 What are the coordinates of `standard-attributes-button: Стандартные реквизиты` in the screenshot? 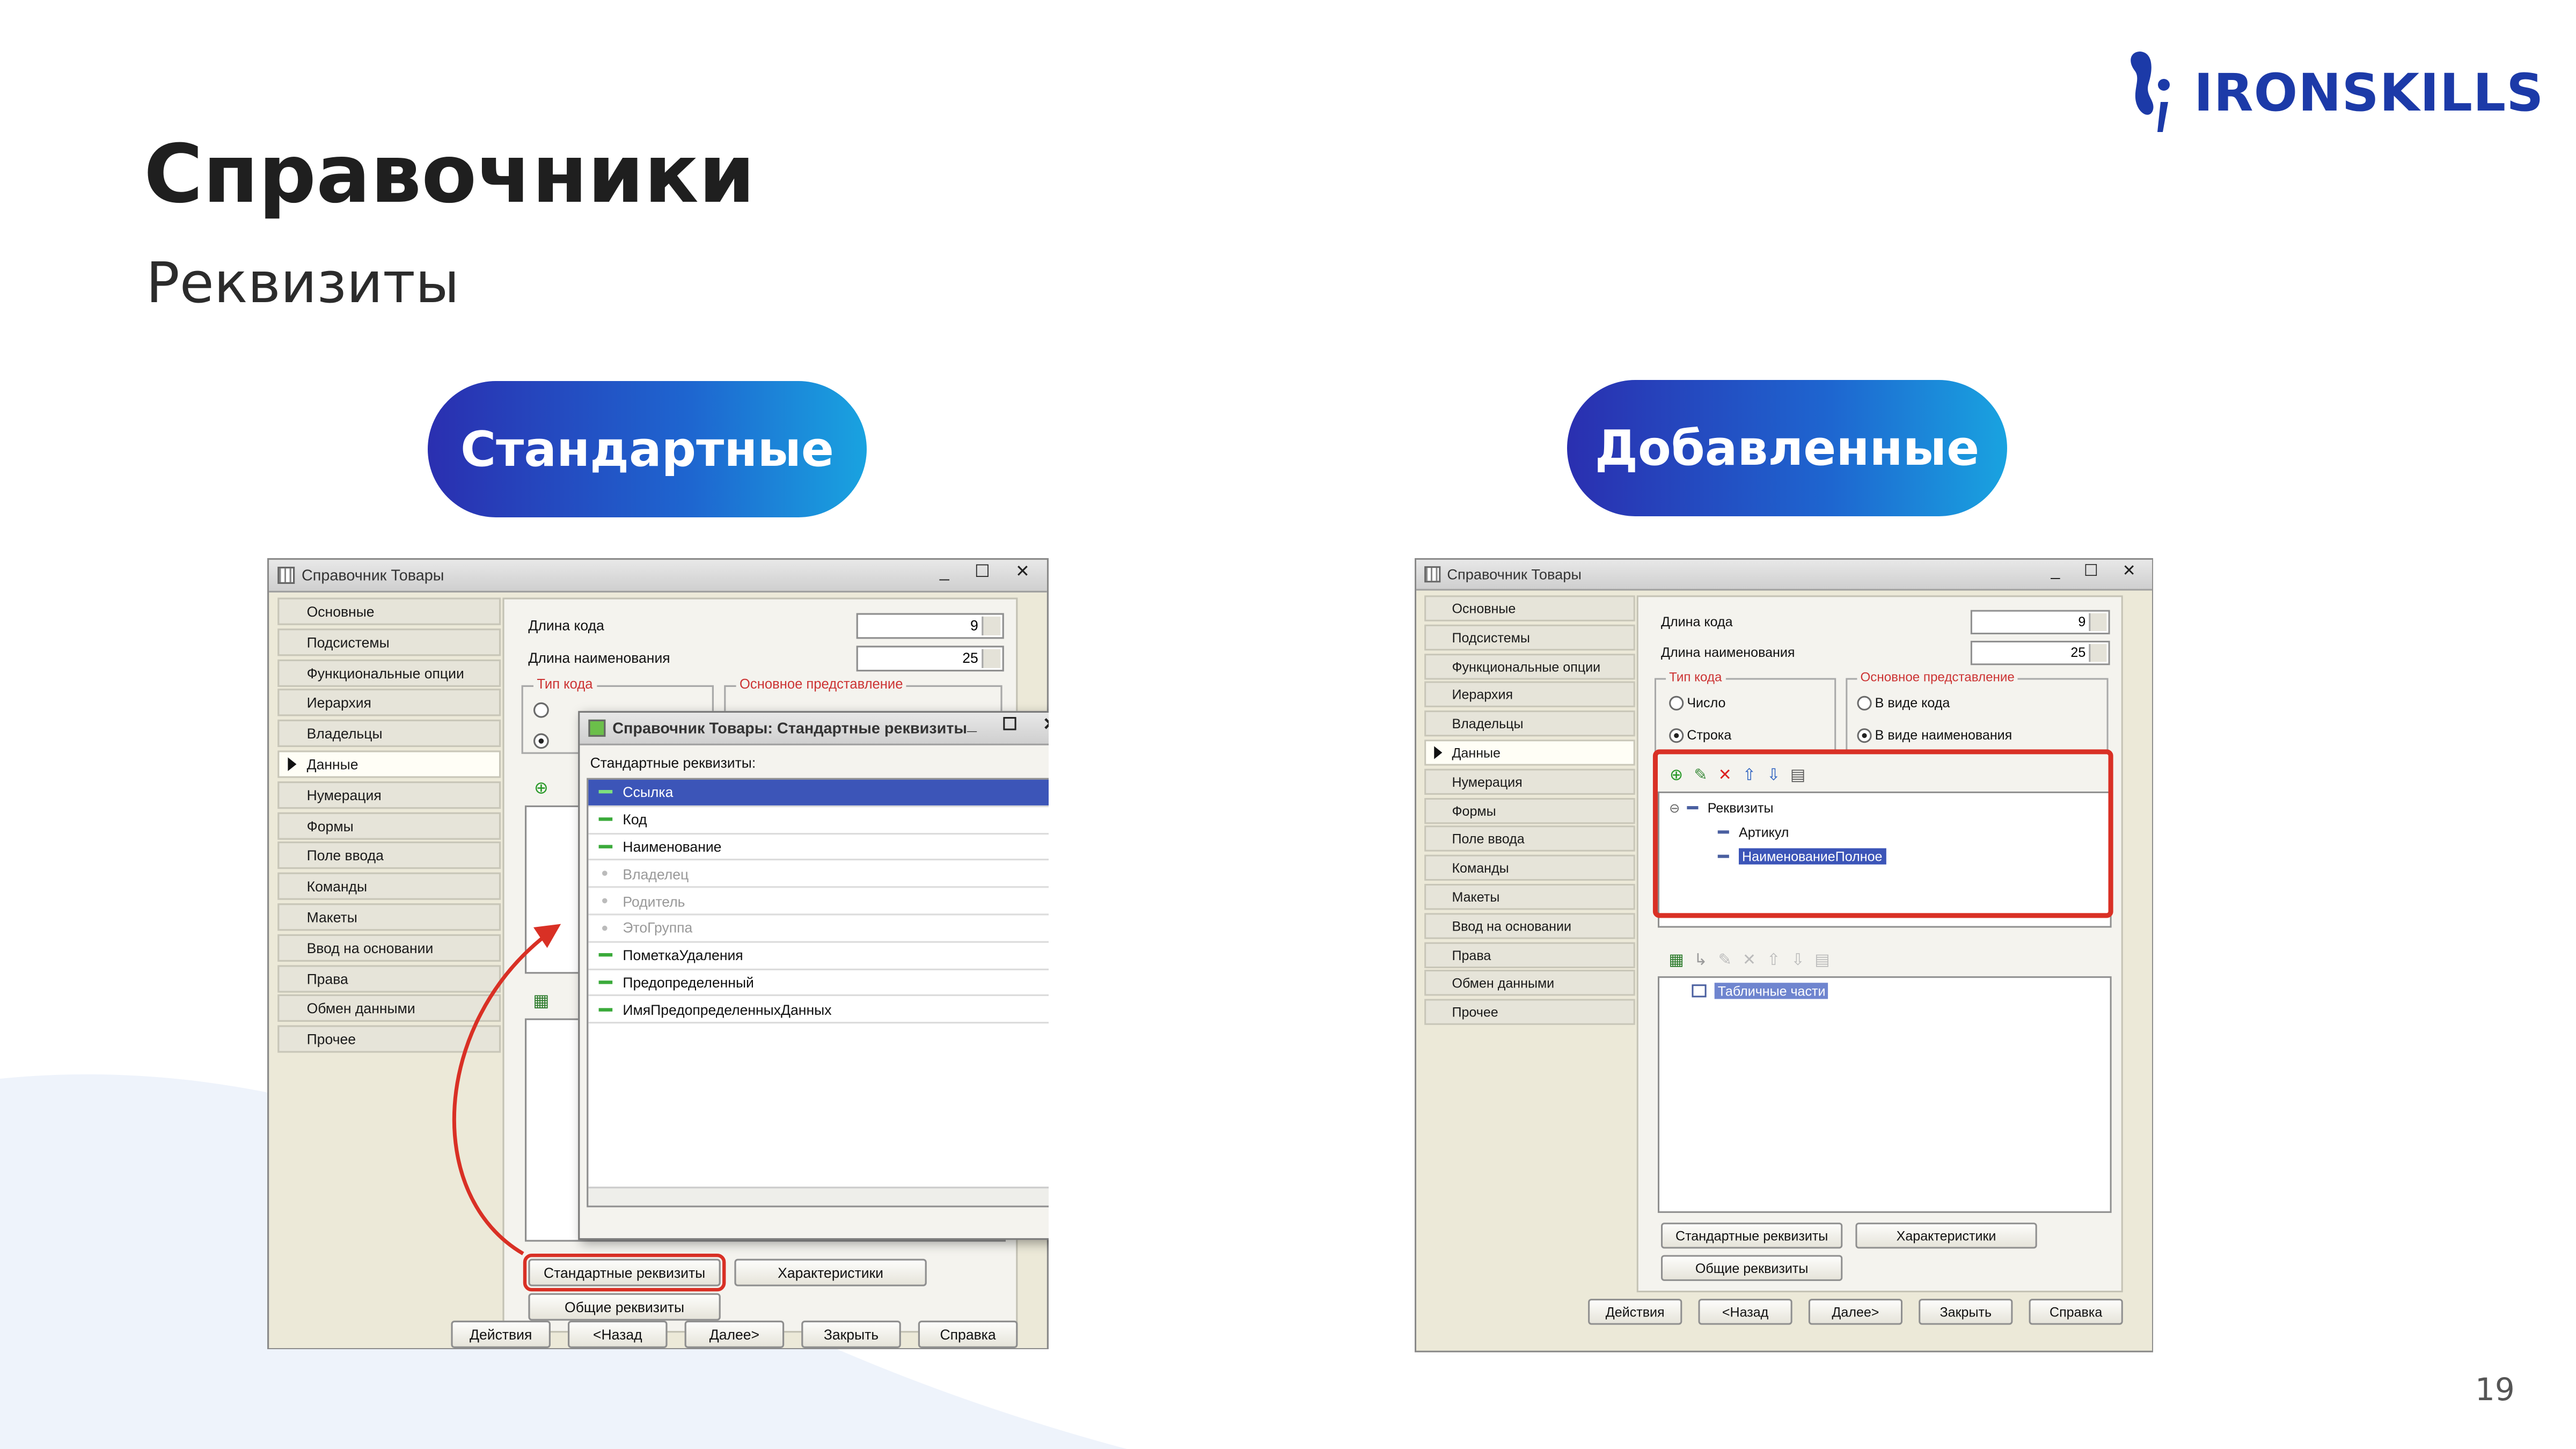 It's located at (1752, 1236).